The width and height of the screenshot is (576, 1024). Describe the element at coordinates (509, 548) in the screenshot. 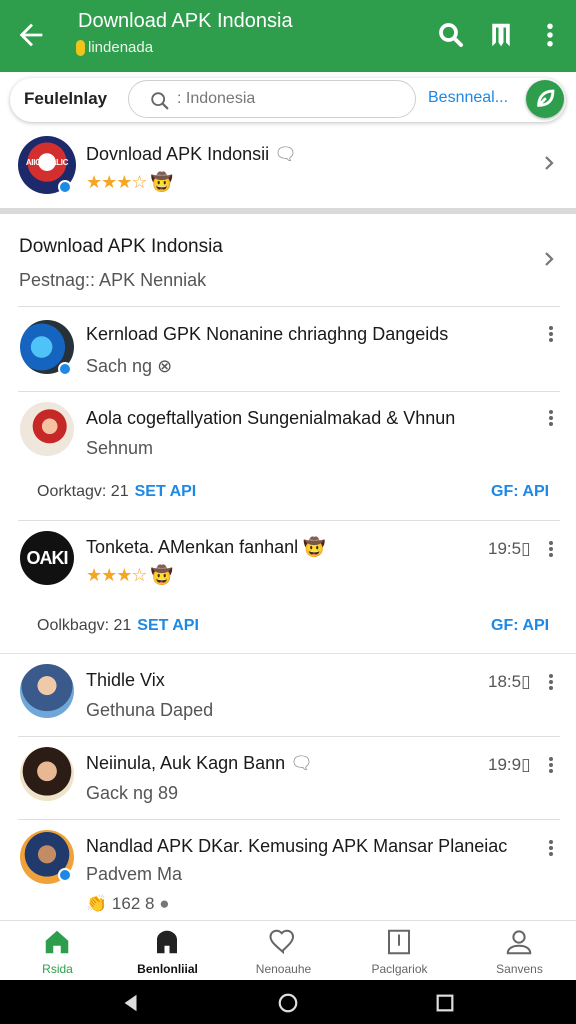

I see `item-time: 19:5▯` at that location.